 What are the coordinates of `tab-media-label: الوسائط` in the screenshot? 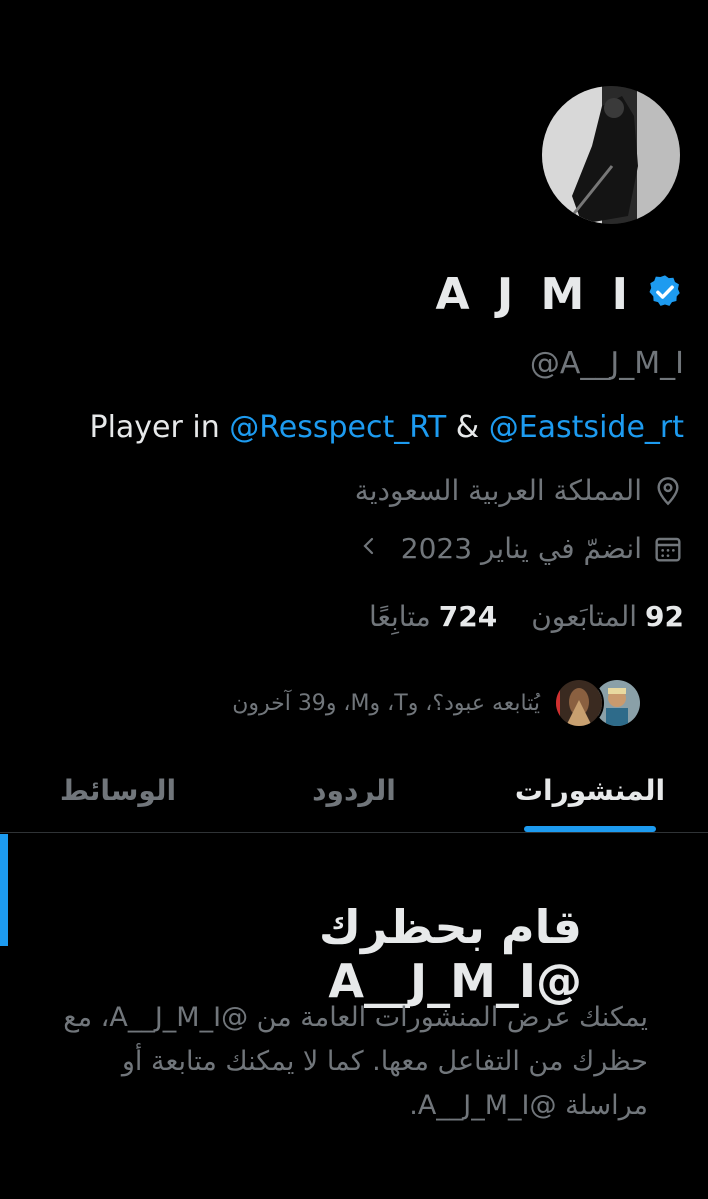 It's located at (118, 790).